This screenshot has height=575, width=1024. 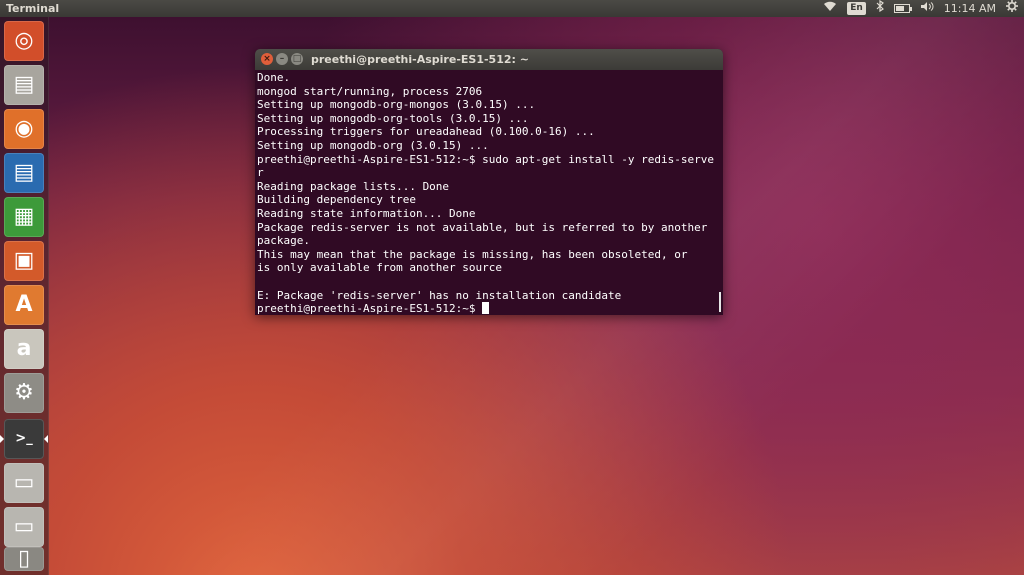 I want to click on libreoffice-calc-icon-glyph: ▦, so click(x=24, y=216).